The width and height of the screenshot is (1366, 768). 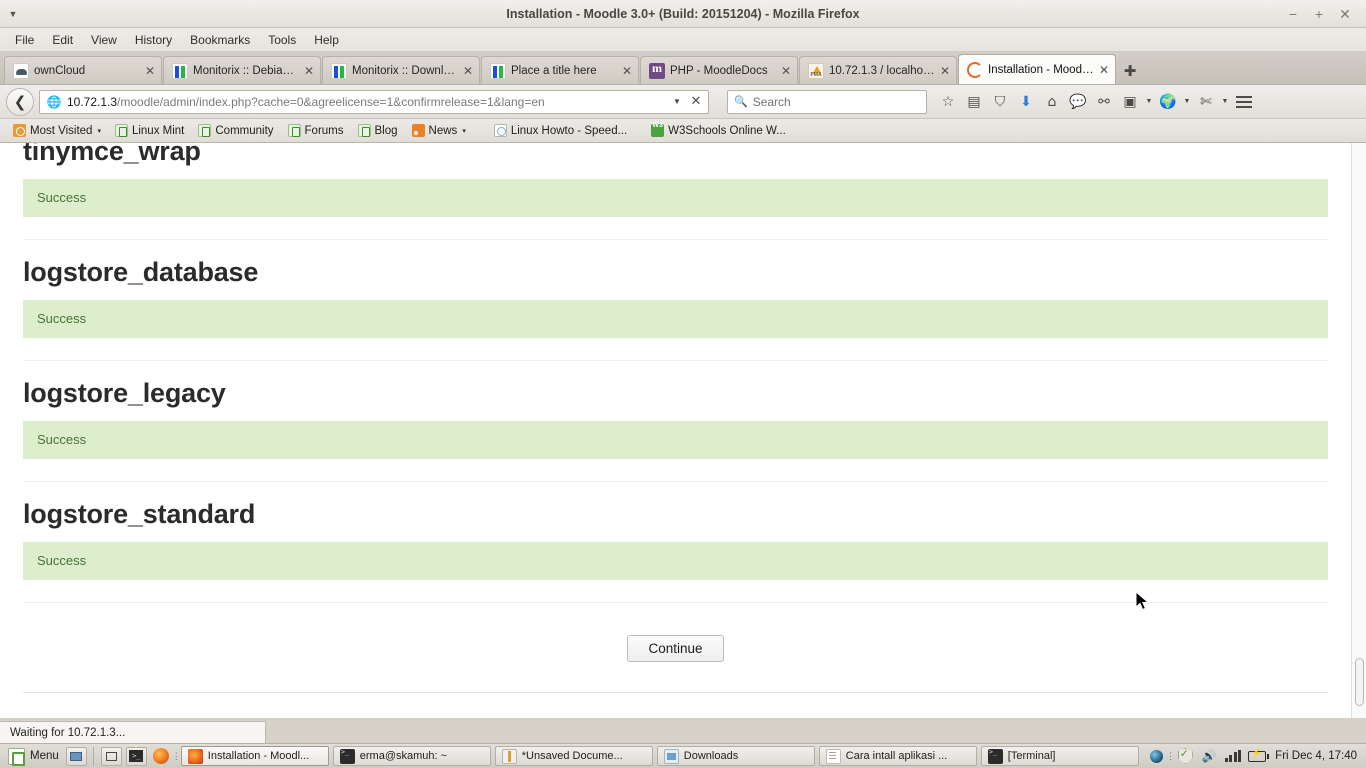 I want to click on bookmark-news: News ▾, so click(x=439, y=130).